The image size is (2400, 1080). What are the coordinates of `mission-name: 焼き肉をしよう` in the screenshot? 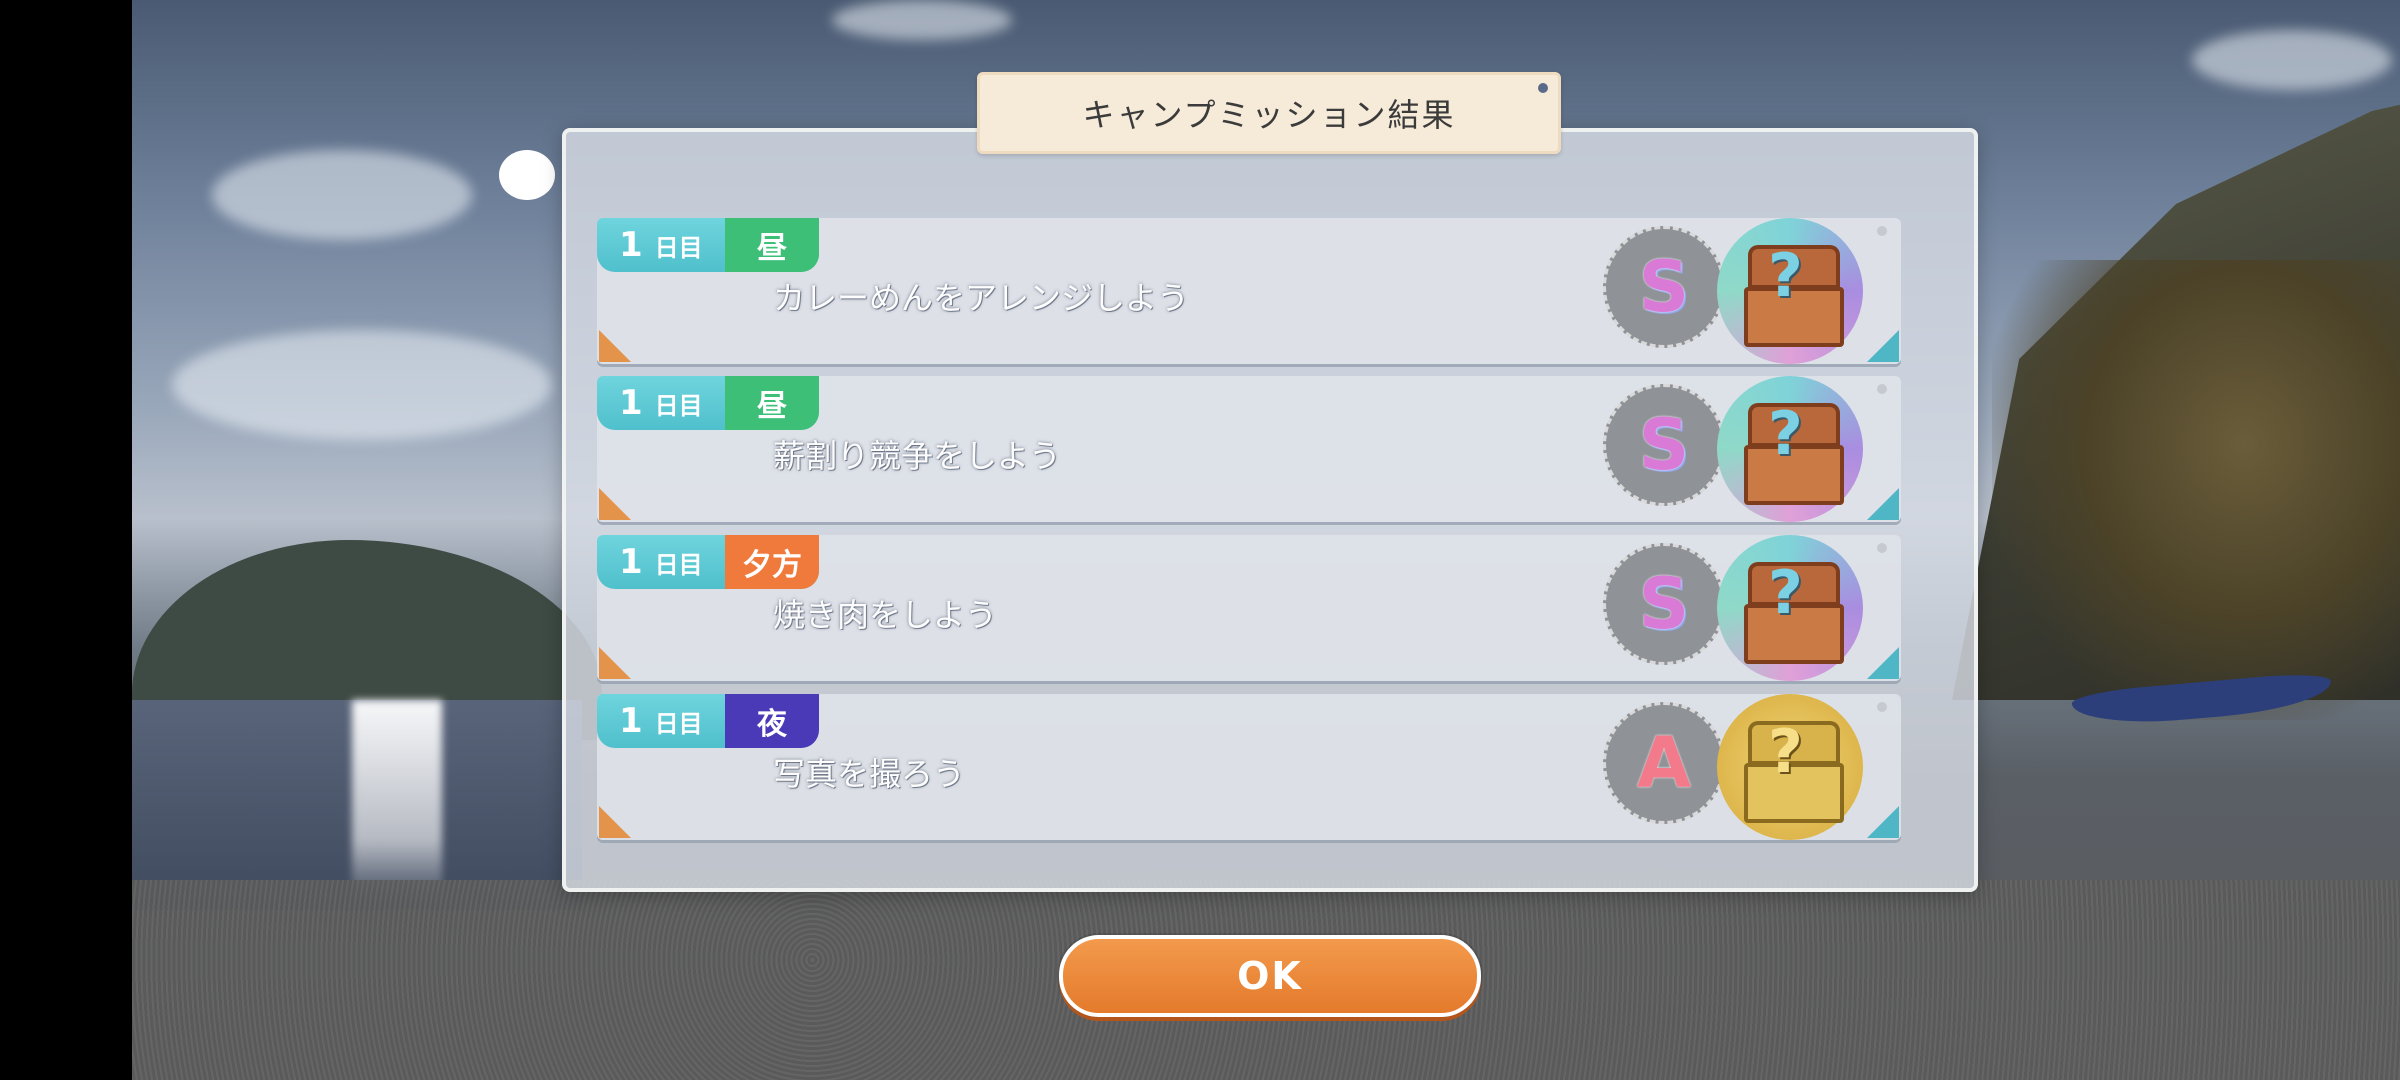 It's located at (885, 615).